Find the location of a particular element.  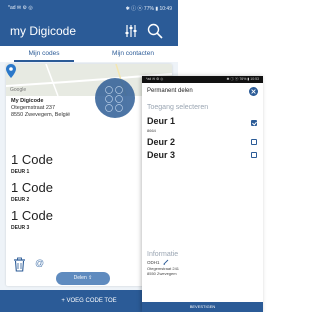

share-button: Delen ⇪ is located at coordinates (83, 278).